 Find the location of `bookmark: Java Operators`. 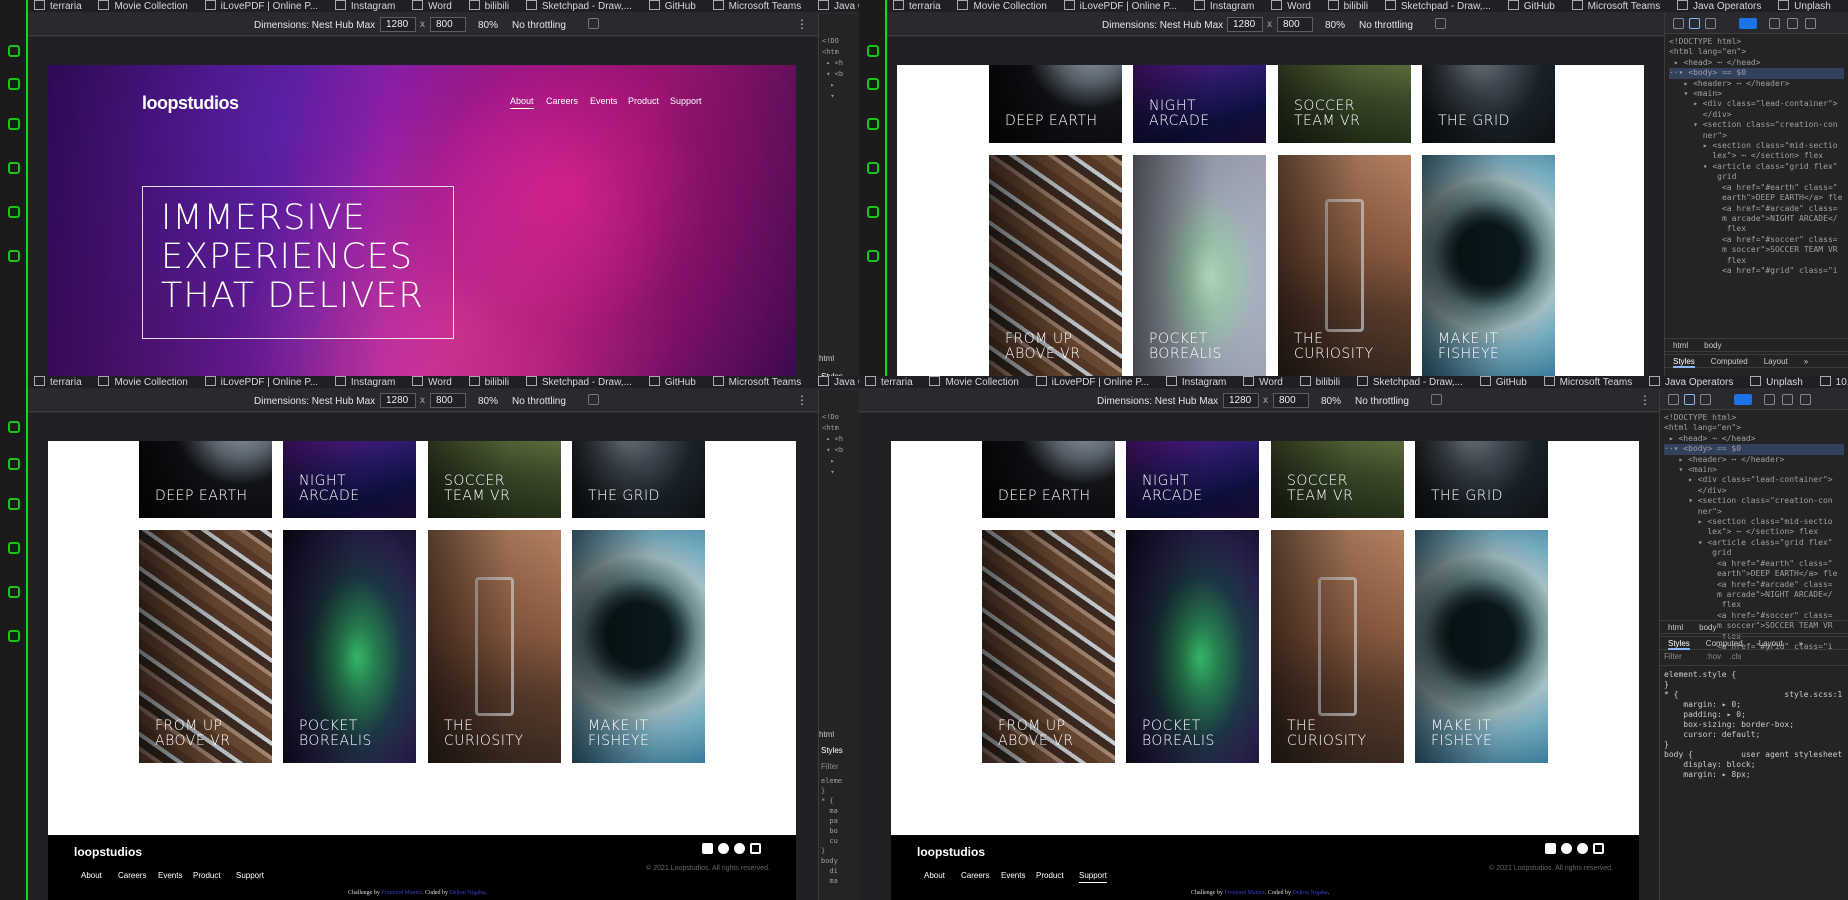

bookmark: Java Operators is located at coordinates (1691, 382).